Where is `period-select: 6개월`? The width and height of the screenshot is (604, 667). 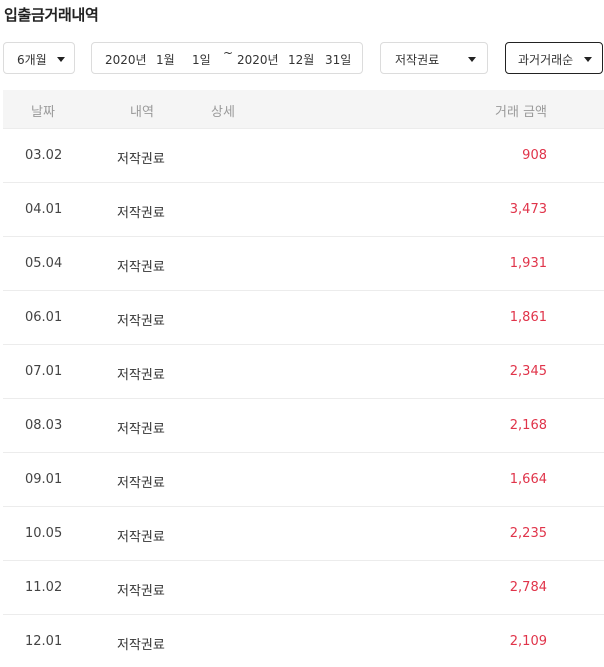 period-select: 6개월 is located at coordinates (39, 58).